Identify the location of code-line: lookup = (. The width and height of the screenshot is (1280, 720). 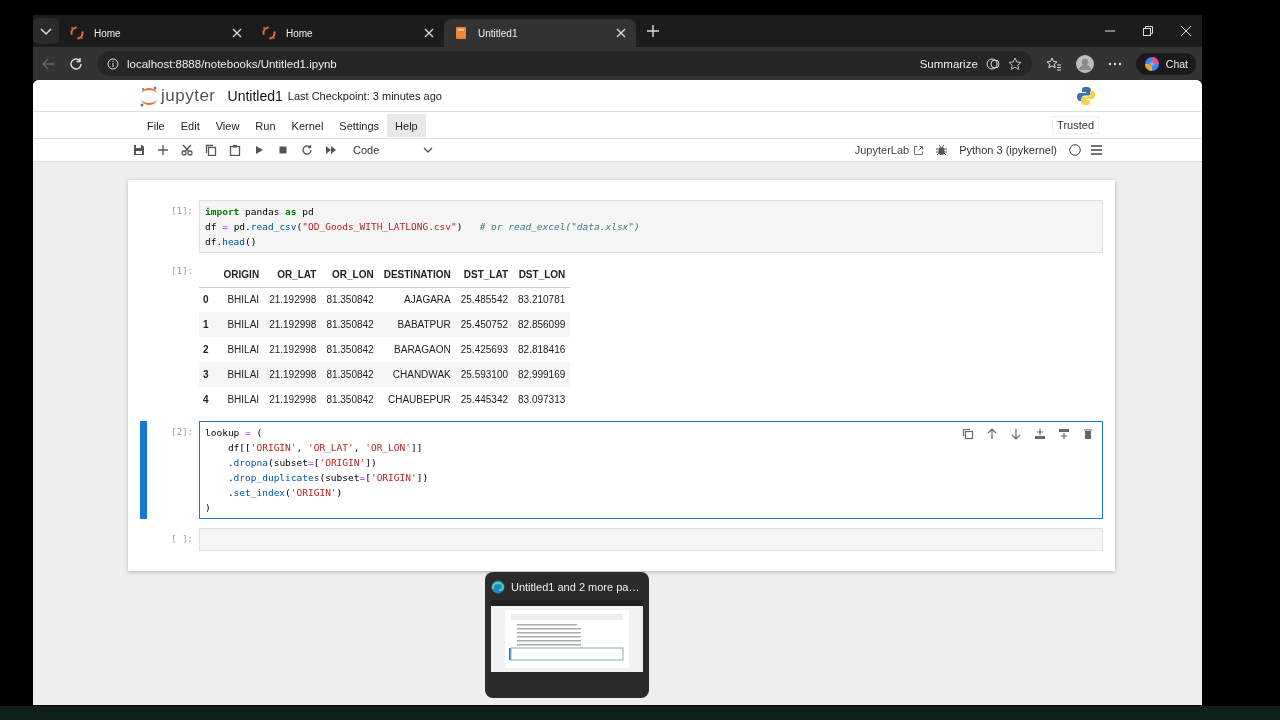
(234, 433).